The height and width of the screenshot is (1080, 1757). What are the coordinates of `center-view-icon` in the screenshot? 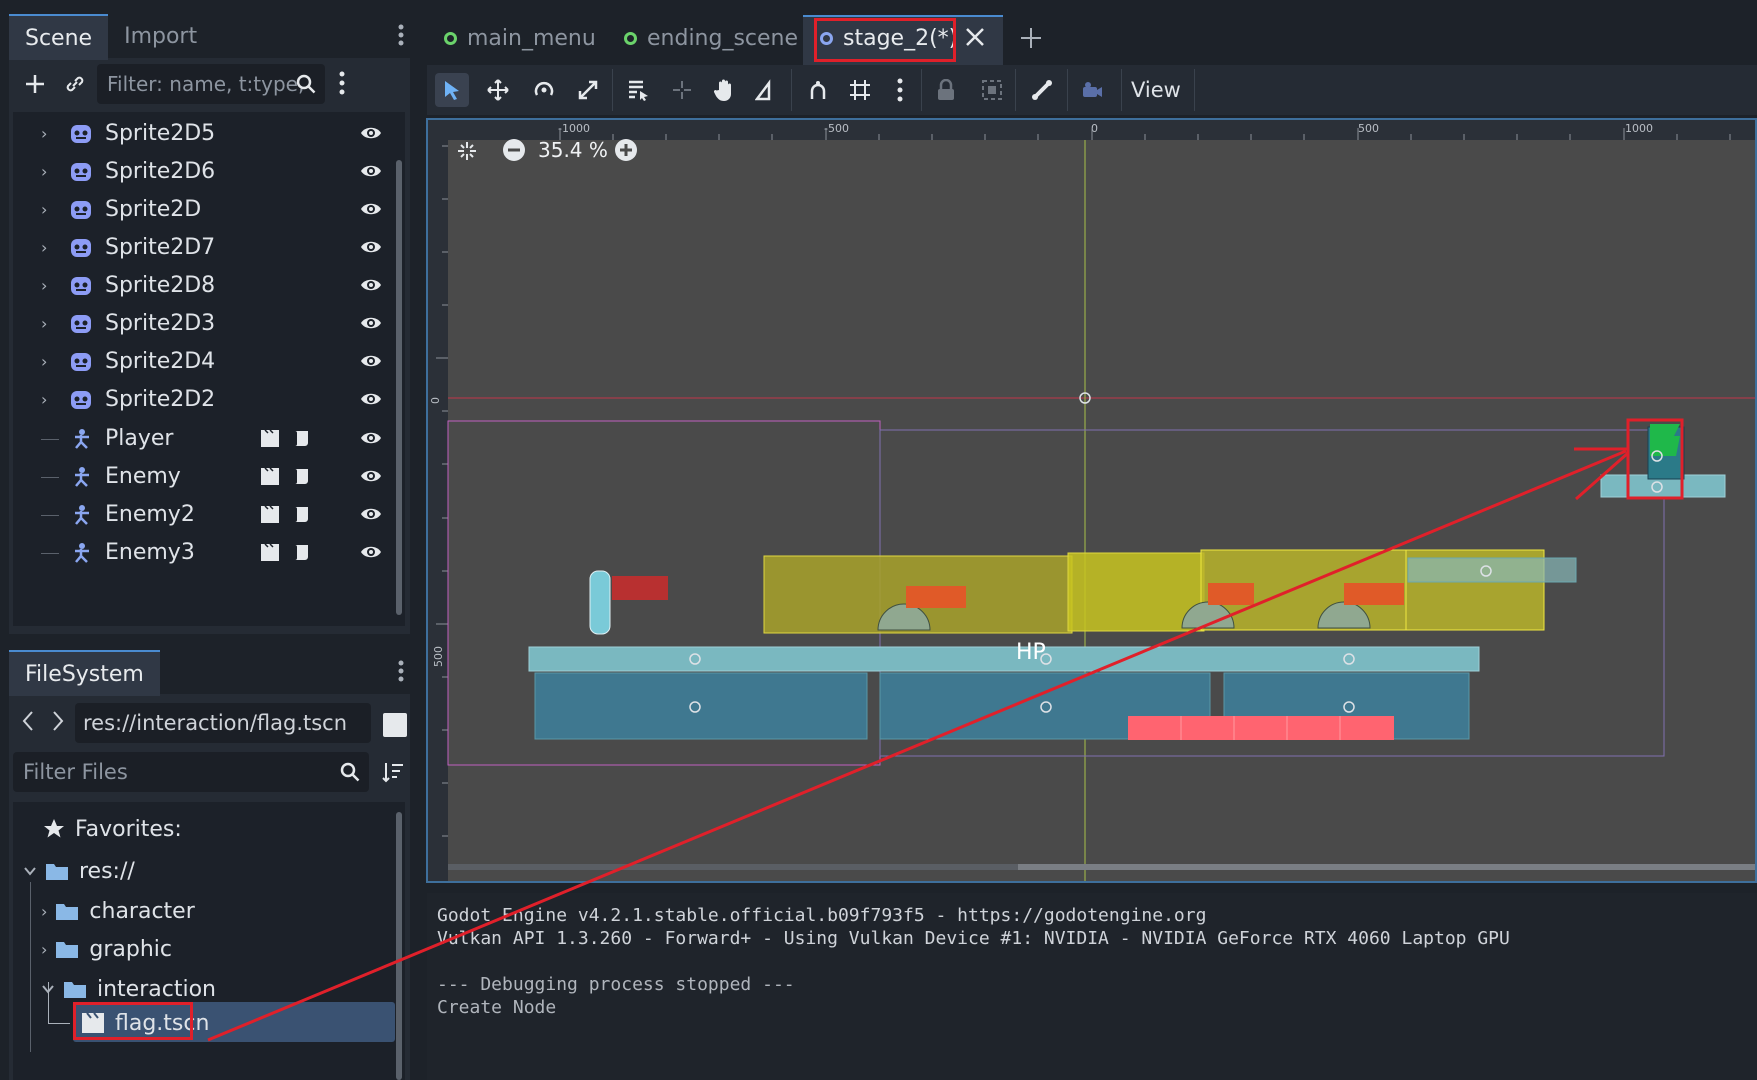 It's located at (467, 151).